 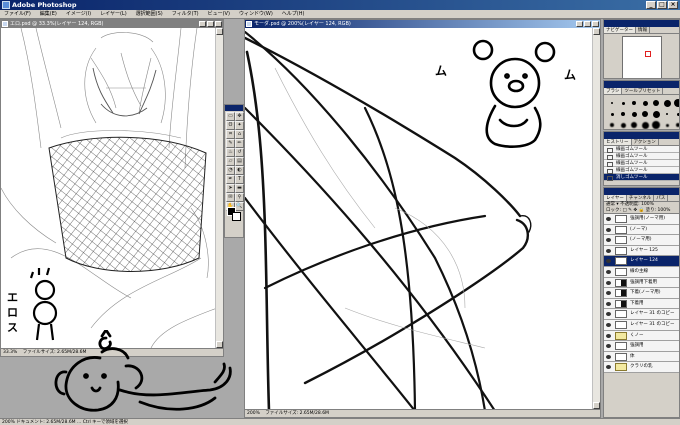 What do you see at coordinates (239, 161) in the screenshot?
I see `gradient-icon: ▤` at bounding box center [239, 161].